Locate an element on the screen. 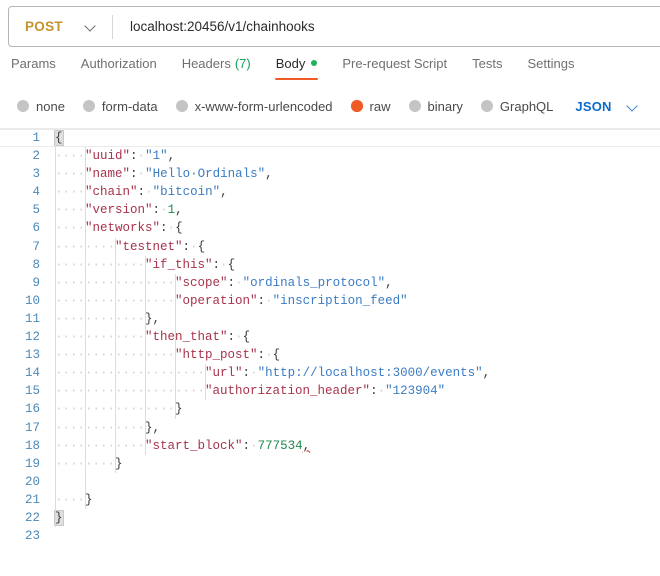 This screenshot has width=660, height=576. code-line: 18 ············"start_block":·777534, is located at coordinates (330, 446).